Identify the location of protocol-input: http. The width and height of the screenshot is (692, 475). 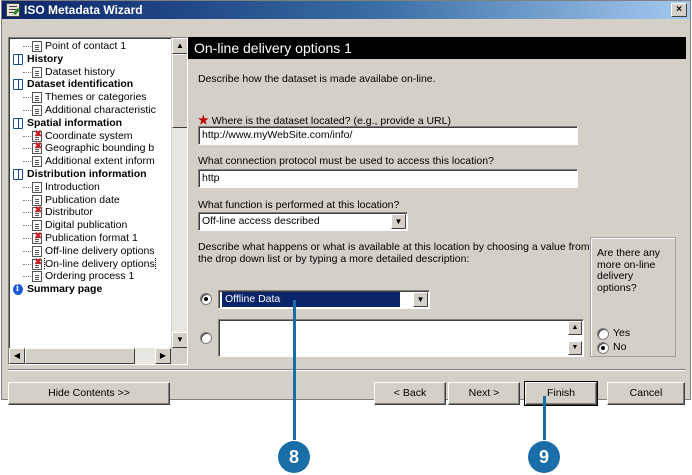
(388, 178).